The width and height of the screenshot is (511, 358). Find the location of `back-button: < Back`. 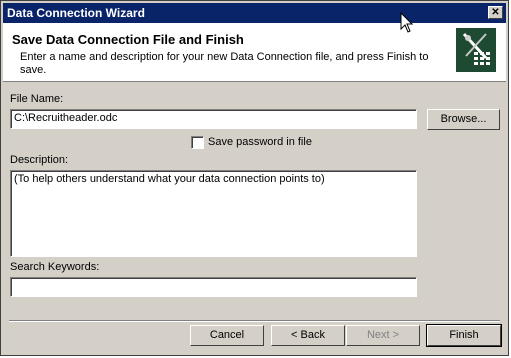

back-button: < Back is located at coordinates (308, 335).